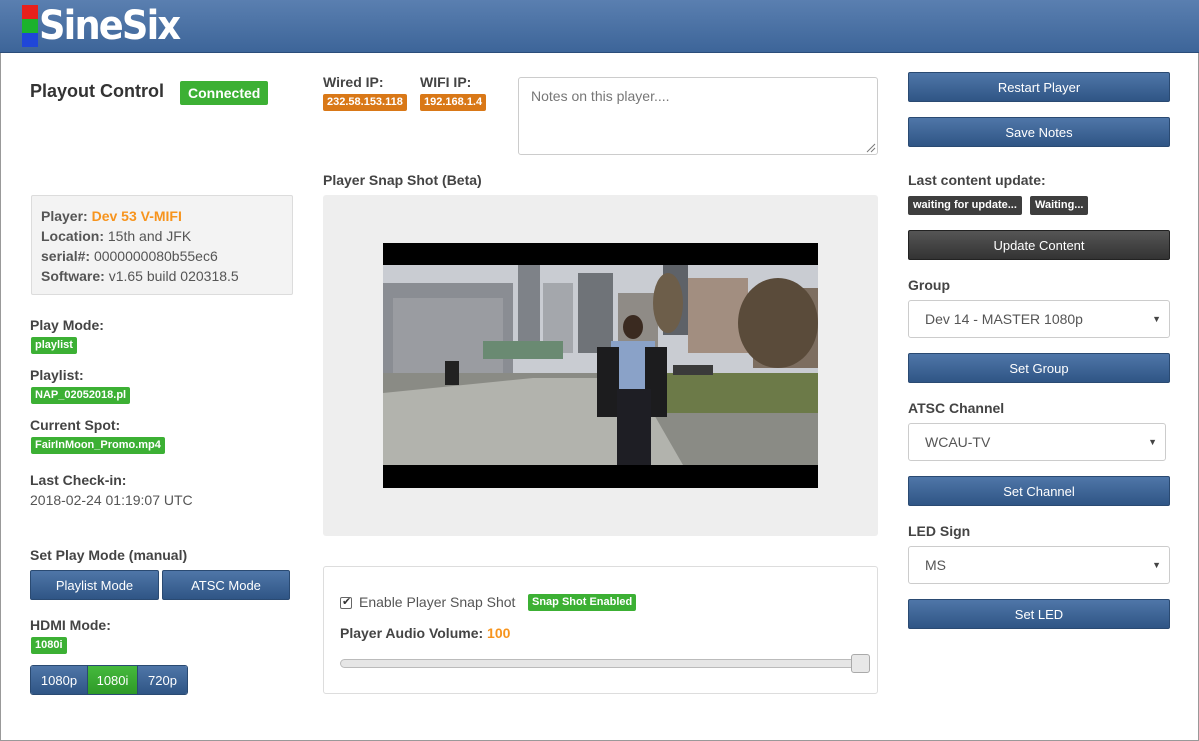 The height and width of the screenshot is (741, 1199). I want to click on set-play-mode-label: Set Play Mode (manual), so click(109, 555).